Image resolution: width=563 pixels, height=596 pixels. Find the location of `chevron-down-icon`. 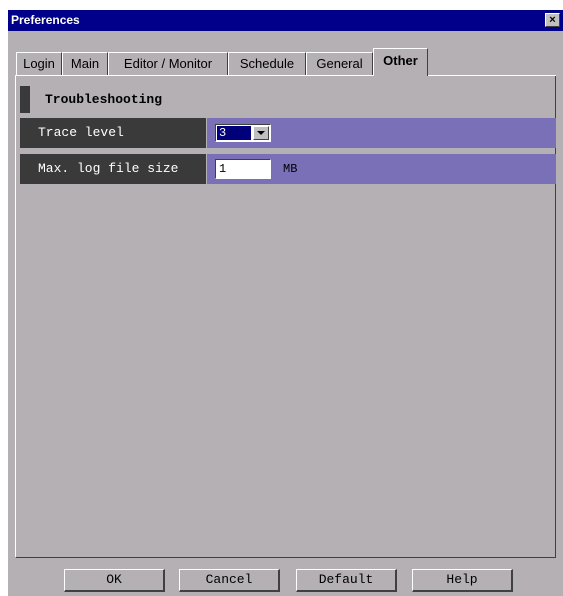

chevron-down-icon is located at coordinates (261, 133).